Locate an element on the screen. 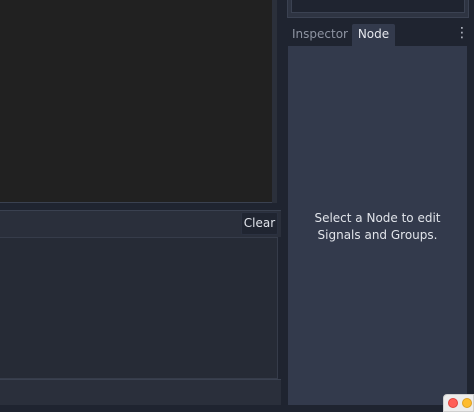 The height and width of the screenshot is (412, 474). minimize-window-icon is located at coordinates (467, 403).